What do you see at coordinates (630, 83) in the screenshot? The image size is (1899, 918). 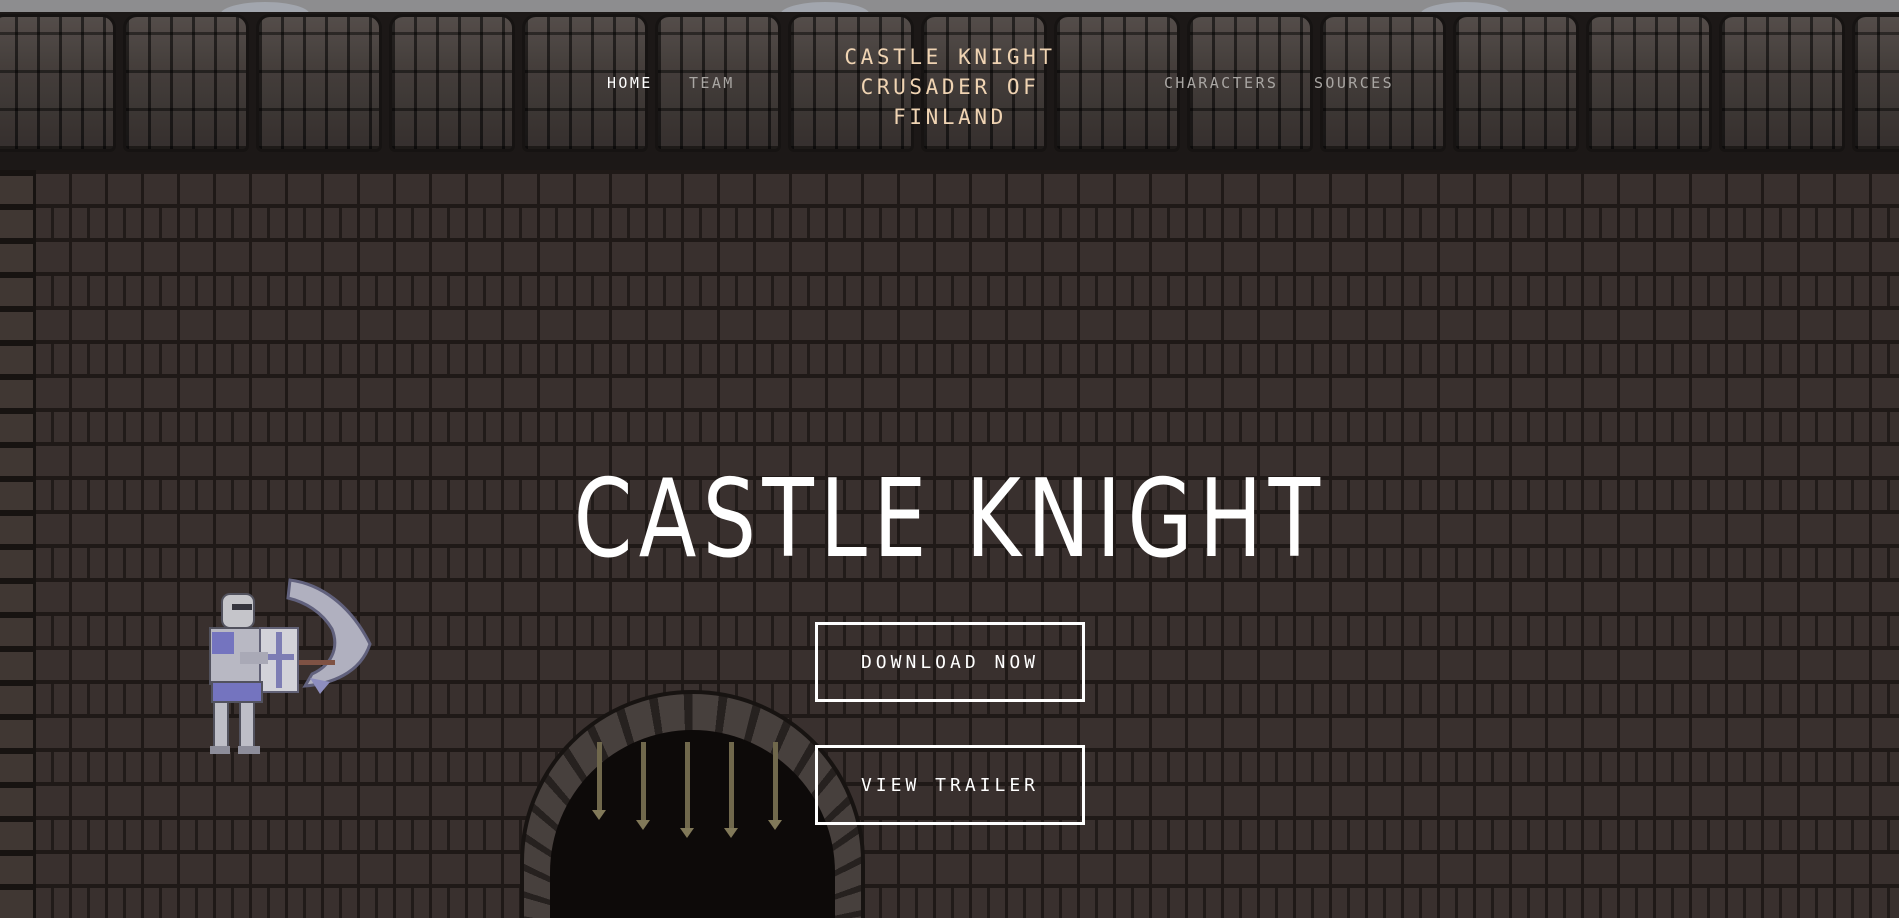 I see `nav-home: HOME` at bounding box center [630, 83].